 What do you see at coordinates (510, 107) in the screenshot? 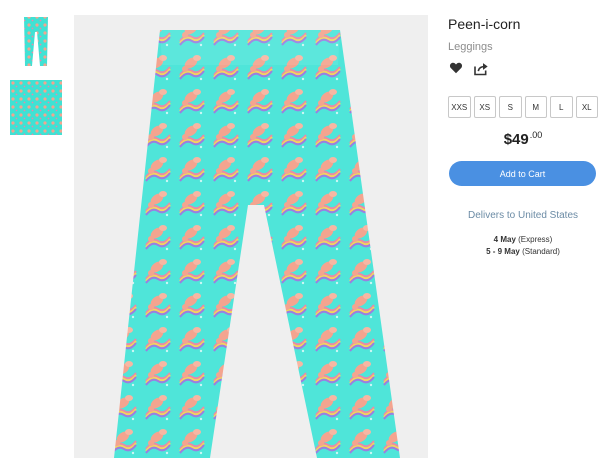
I see `size-option-s: S` at bounding box center [510, 107].